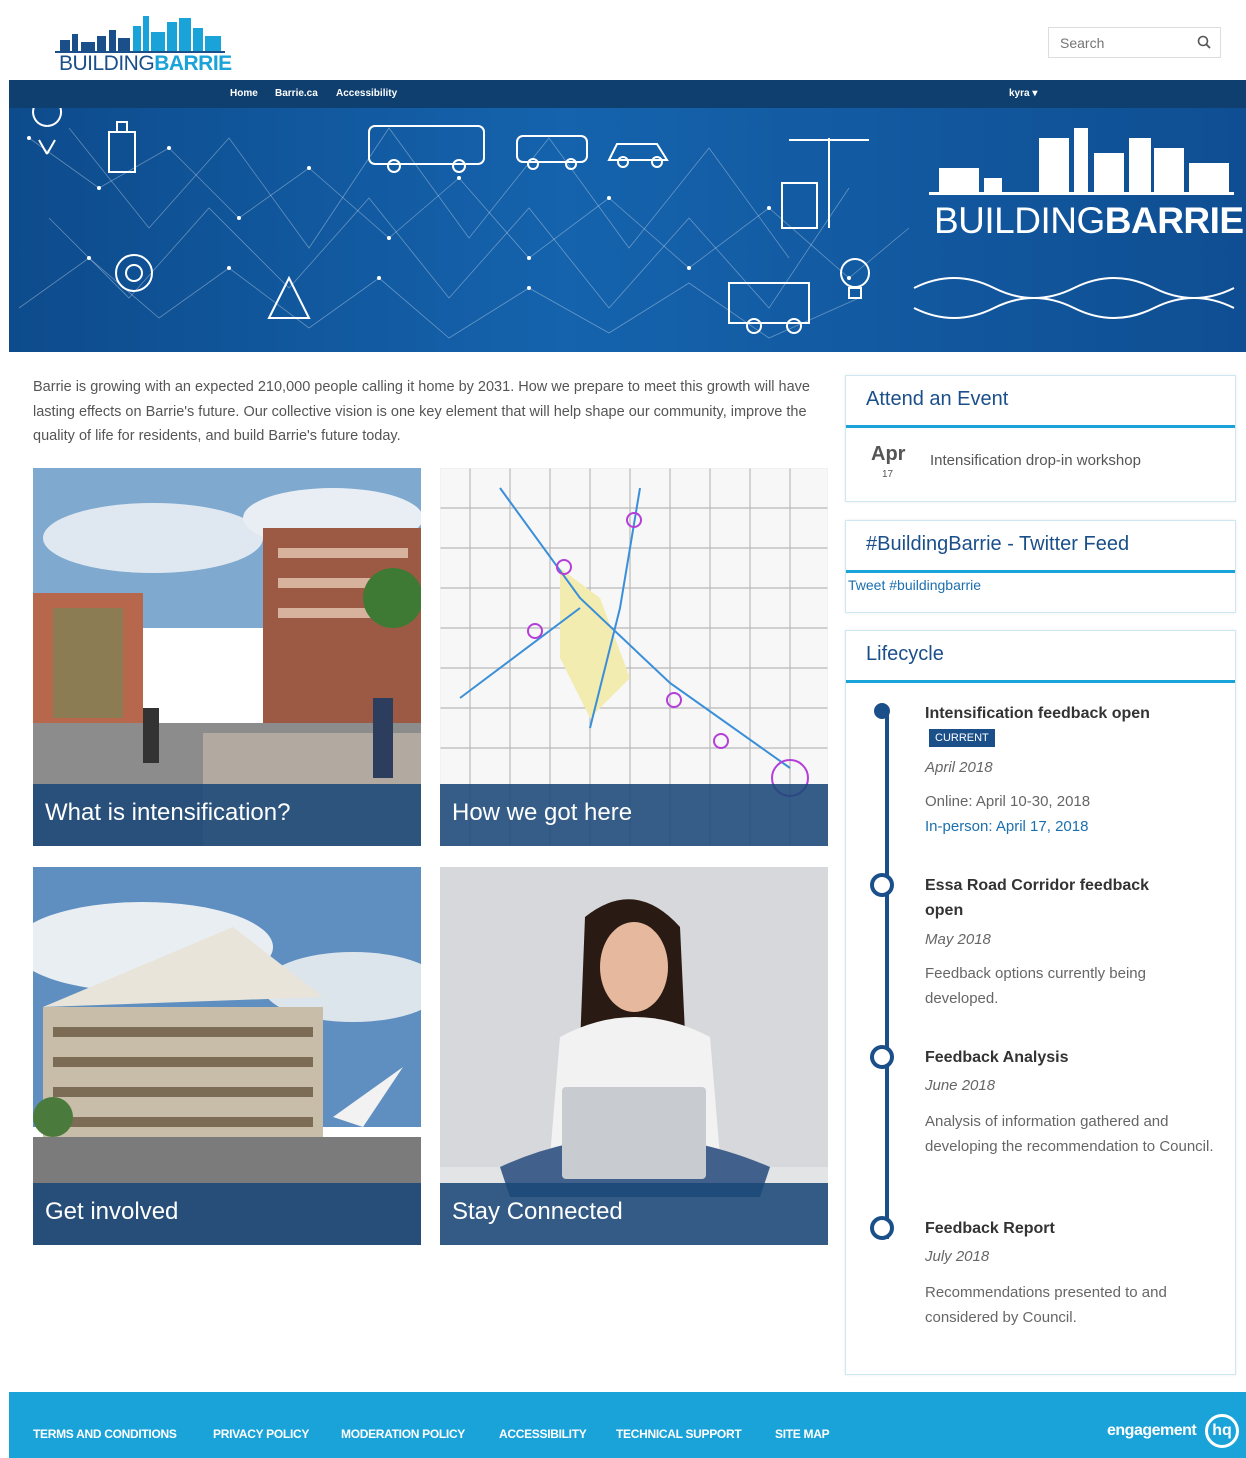  Describe the element at coordinates (366, 93) in the screenshot. I see `nav-link-accessibility: Accessibility` at that location.